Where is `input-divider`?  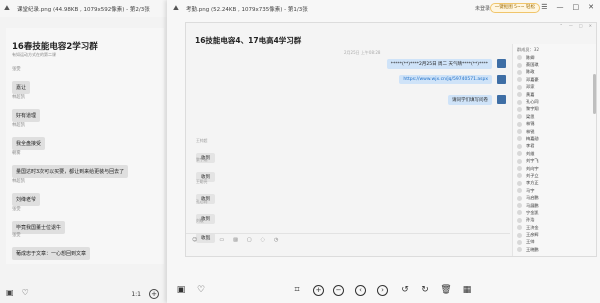 input-divider is located at coordinates (348, 233).